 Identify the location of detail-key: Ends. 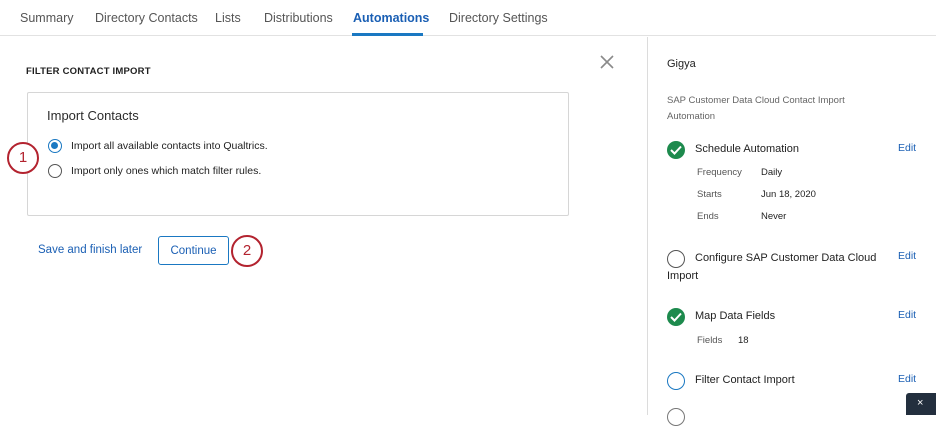
(708, 216).